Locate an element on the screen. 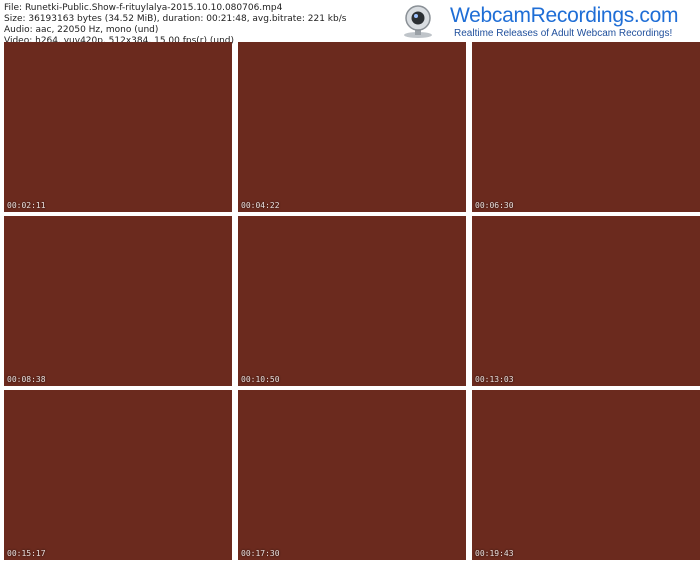  thumbnail: 00:10:50 is located at coordinates (352, 301).